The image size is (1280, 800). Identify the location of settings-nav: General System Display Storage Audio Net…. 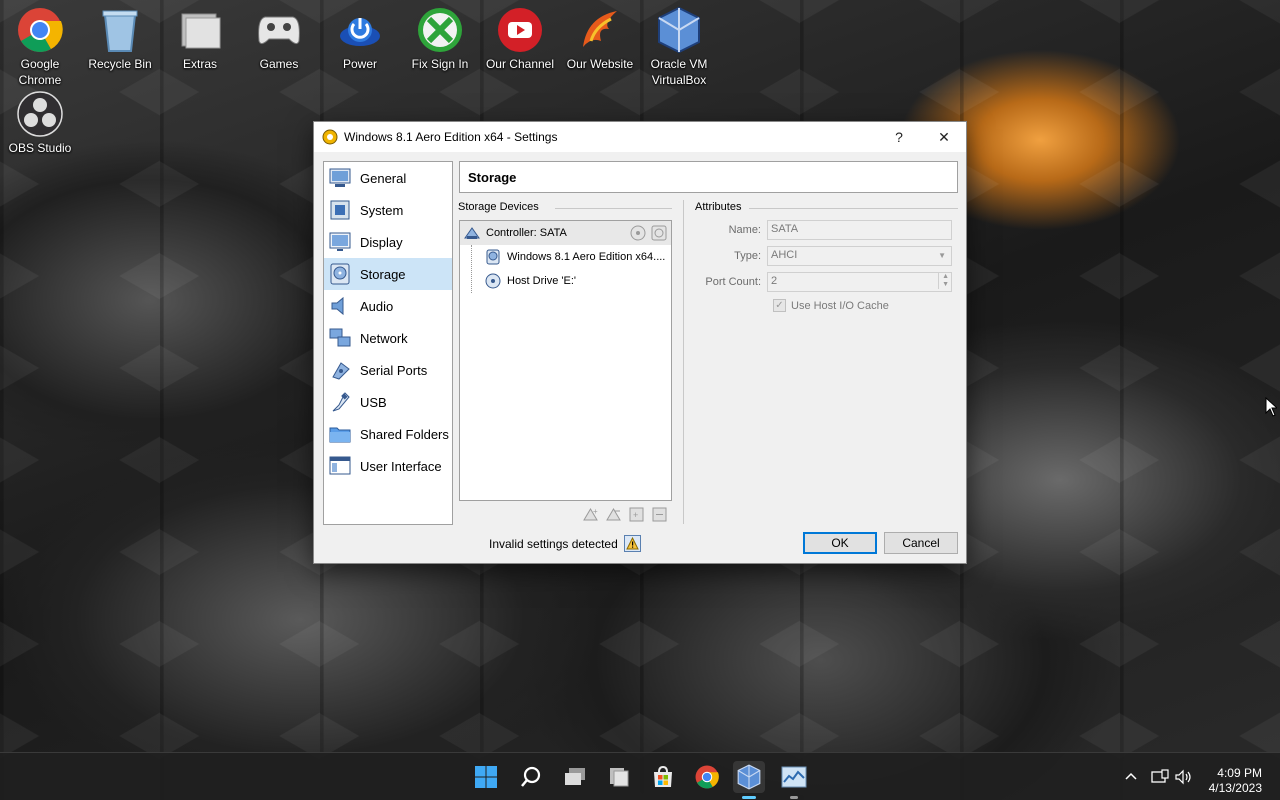
(388, 343).